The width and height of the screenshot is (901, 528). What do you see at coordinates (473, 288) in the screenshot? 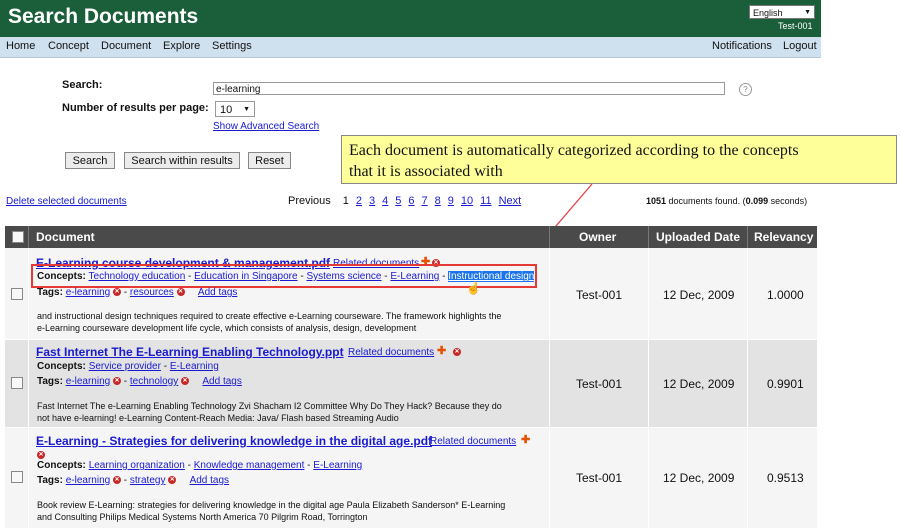
I see `hand-cursor-icon: ☝` at bounding box center [473, 288].